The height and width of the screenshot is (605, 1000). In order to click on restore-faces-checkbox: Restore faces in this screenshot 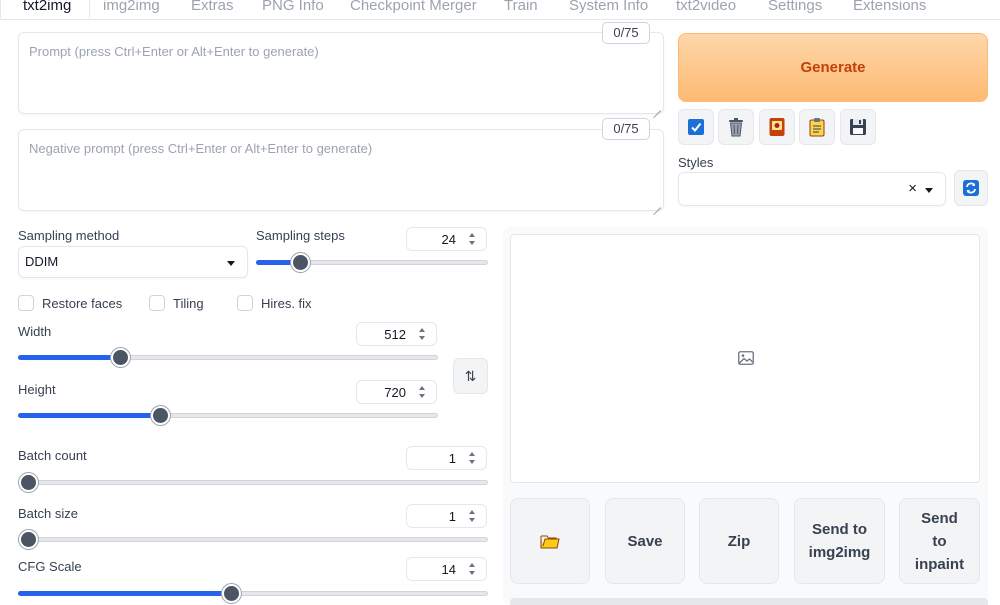, I will do `click(70, 303)`.